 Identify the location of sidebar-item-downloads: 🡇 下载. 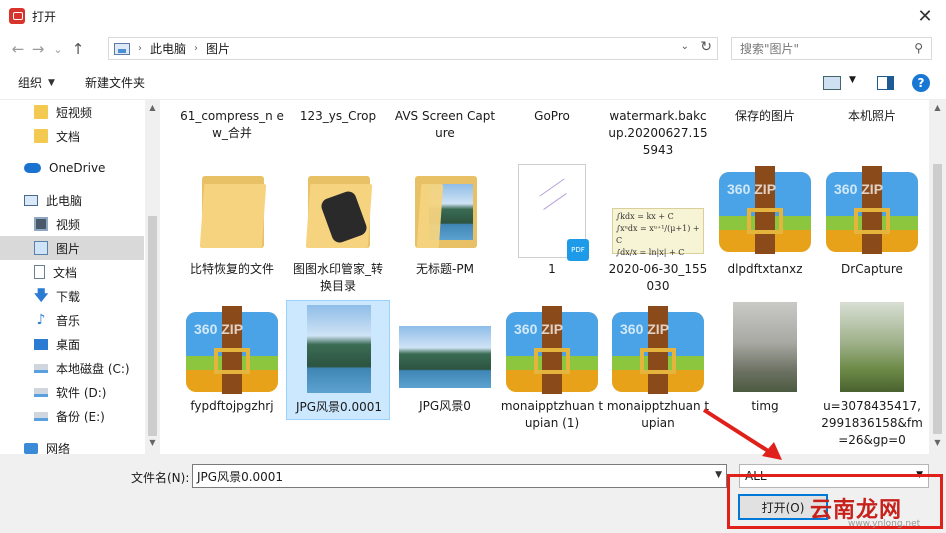
(72, 296).